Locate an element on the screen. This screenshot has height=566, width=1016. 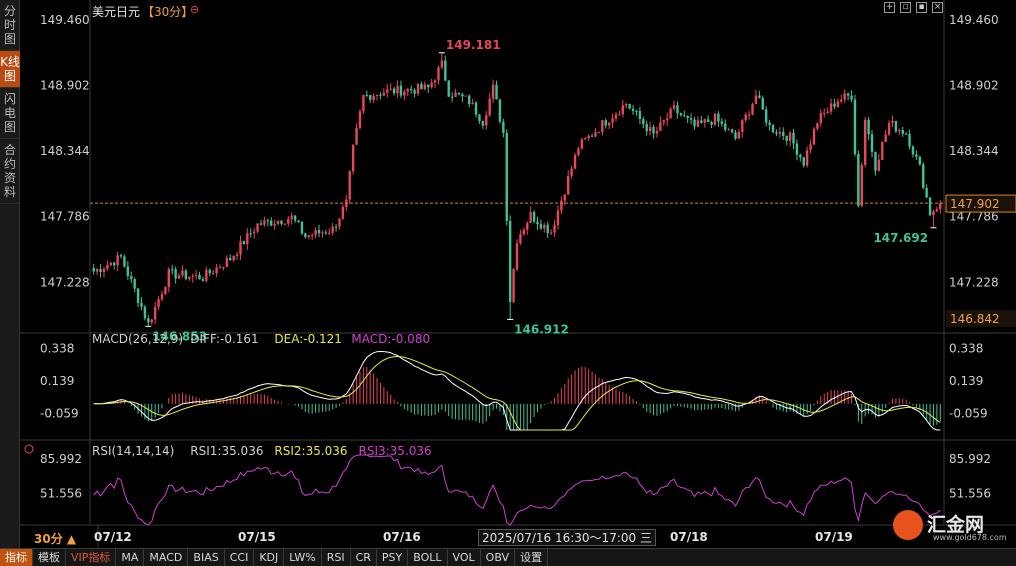
tab-cci: CCI is located at coordinates (240, 557).